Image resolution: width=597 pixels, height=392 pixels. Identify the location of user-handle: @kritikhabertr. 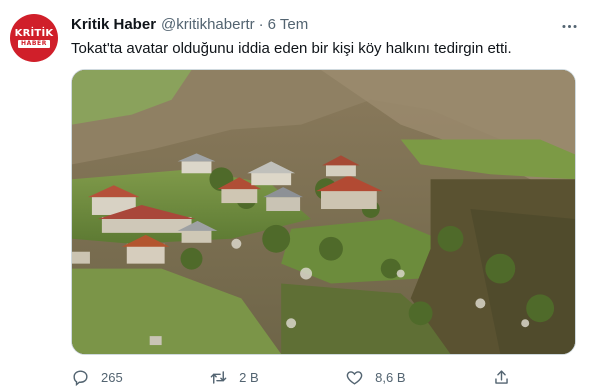
(208, 24).